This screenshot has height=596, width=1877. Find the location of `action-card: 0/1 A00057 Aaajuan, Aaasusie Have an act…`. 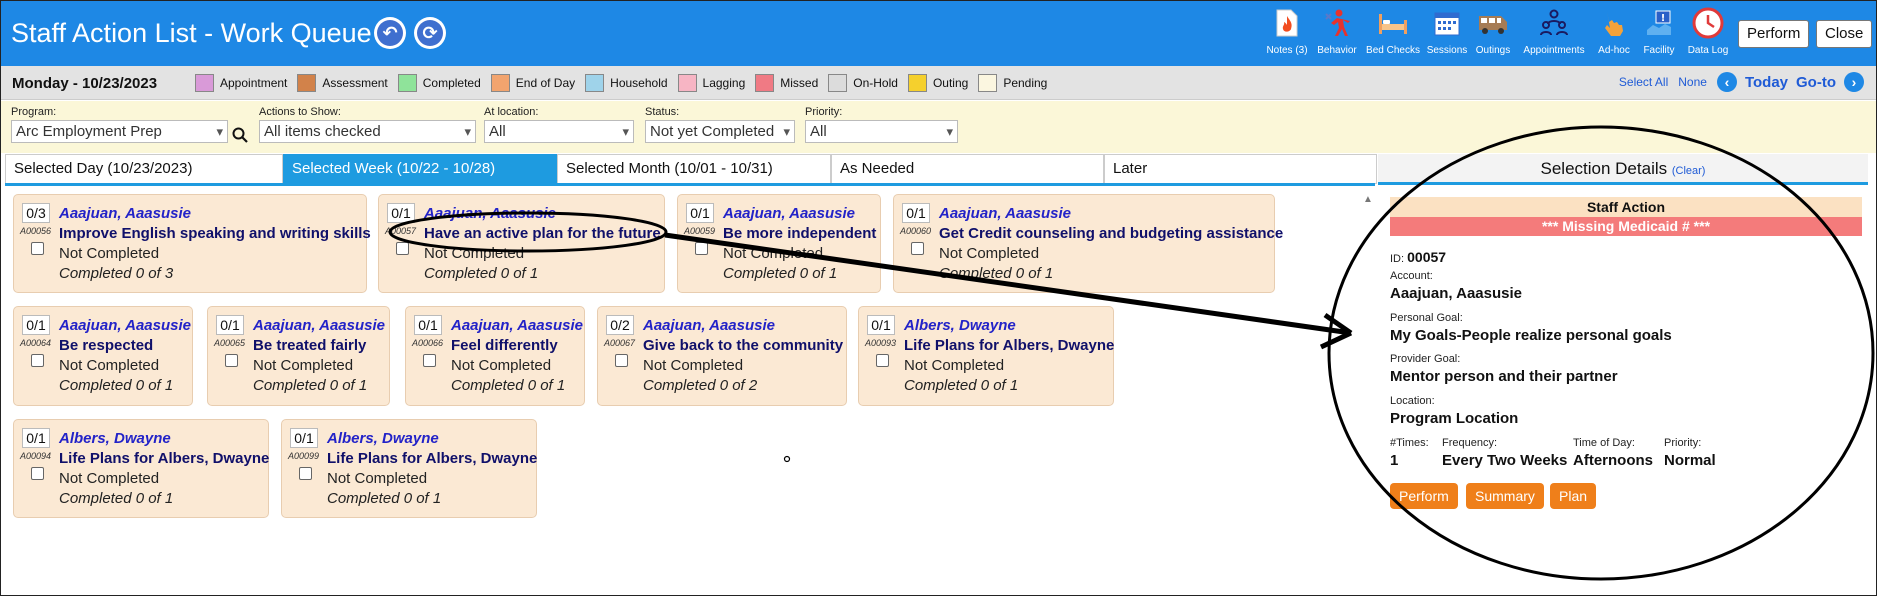

action-card: 0/1 A00057 Aaajuan, Aaasusie Have an act… is located at coordinates (521, 243).